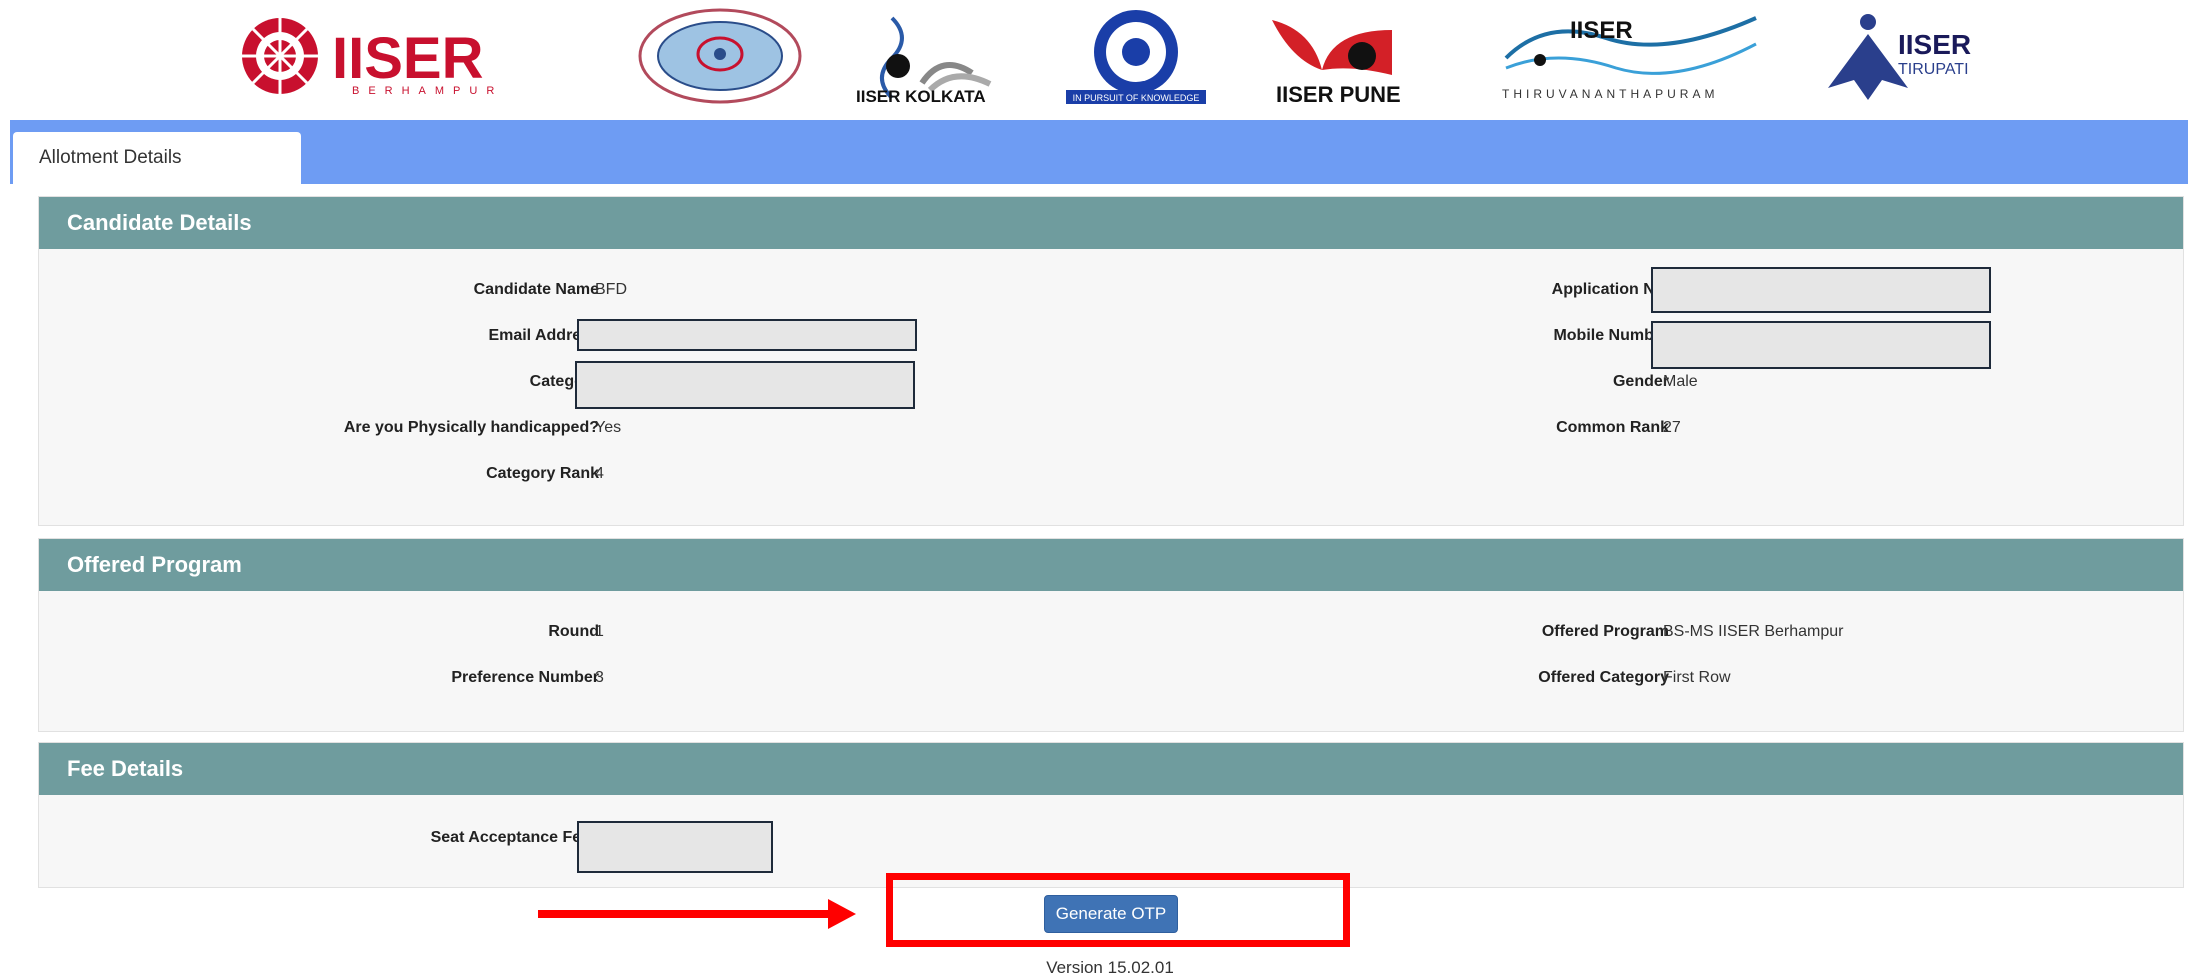  I want to click on offered-program-heading: Offered Program, so click(1111, 565).